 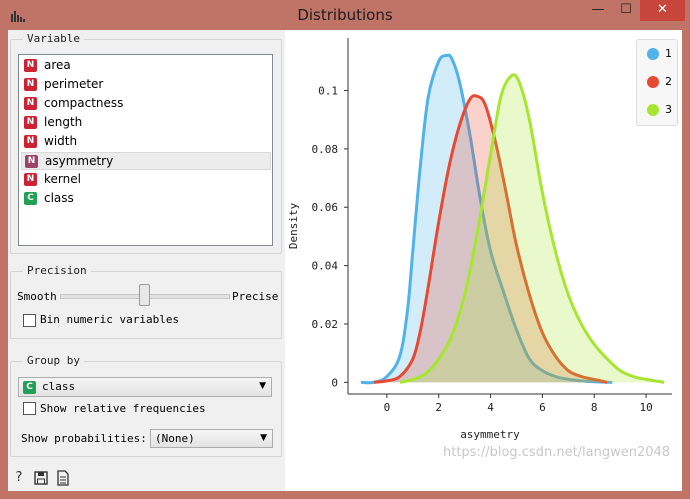 What do you see at coordinates (146, 66) in the screenshot?
I see `variable-item-area: Narea` at bounding box center [146, 66].